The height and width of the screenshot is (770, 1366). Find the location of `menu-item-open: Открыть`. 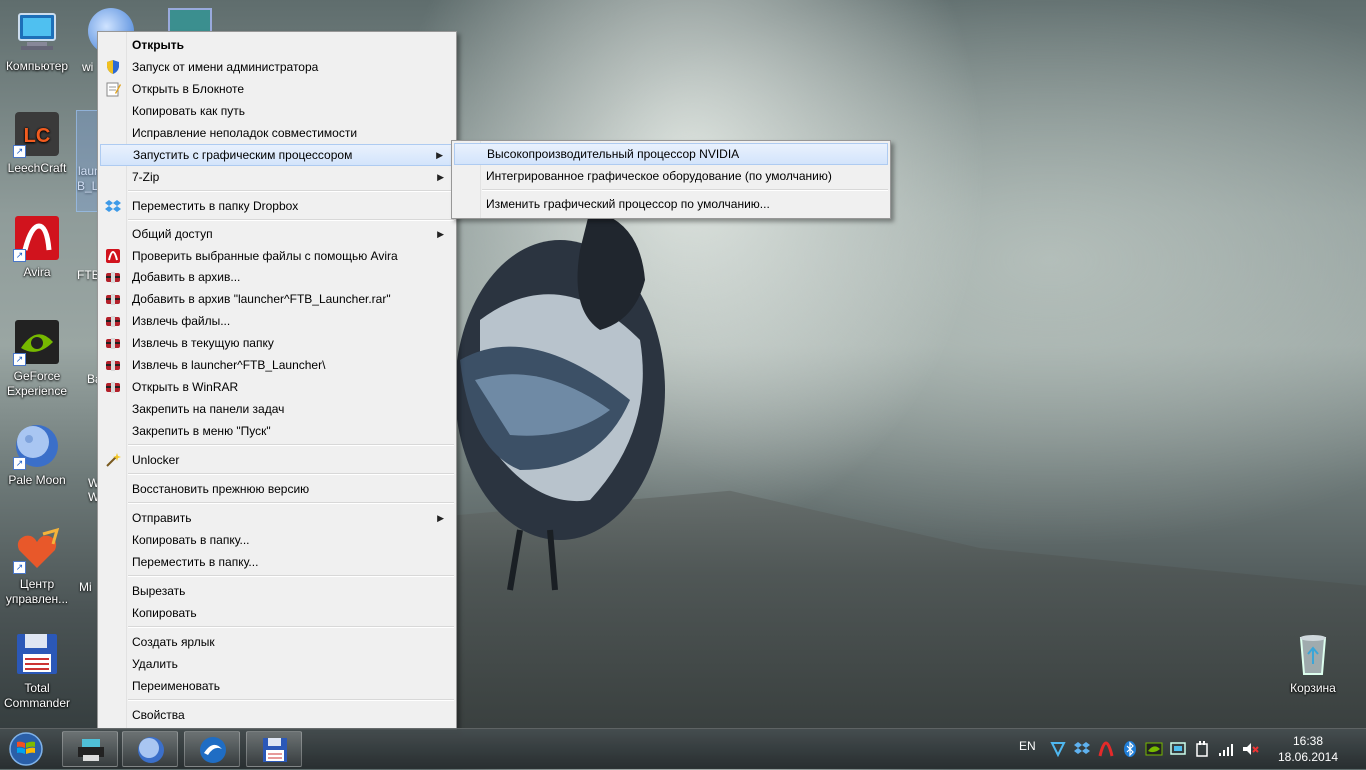

menu-item-open: Открыть is located at coordinates (277, 45).